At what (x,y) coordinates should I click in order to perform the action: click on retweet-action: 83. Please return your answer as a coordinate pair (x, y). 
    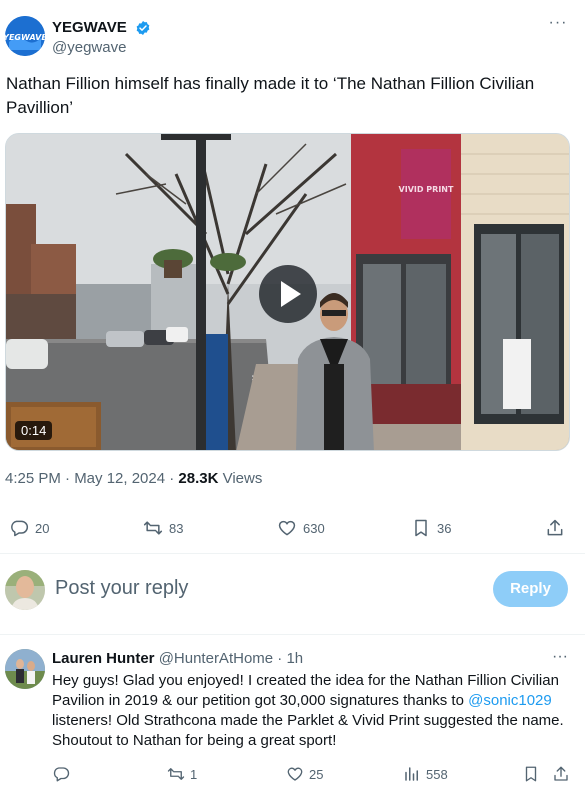
    Looking at the image, I should click on (163, 528).